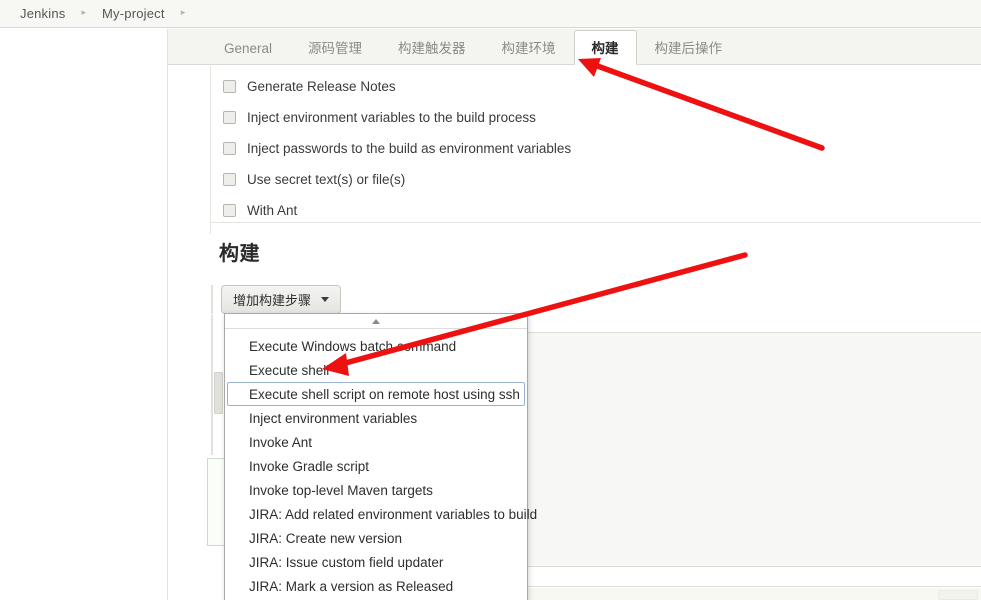  What do you see at coordinates (376, 466) in the screenshot?
I see `menu-item-invoke-gradle-script: Invoke Gradle script` at bounding box center [376, 466].